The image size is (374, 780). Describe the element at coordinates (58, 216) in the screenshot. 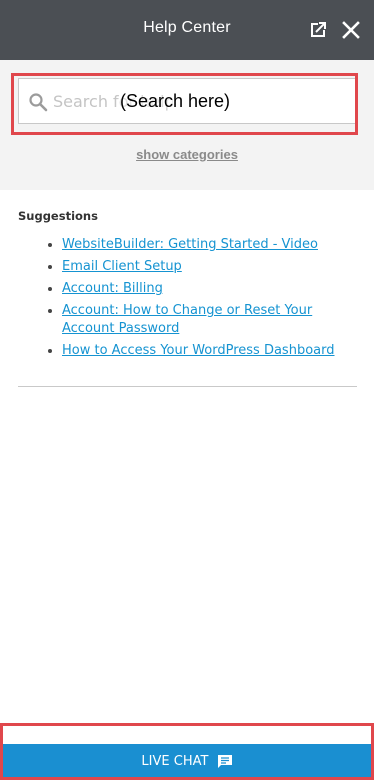

I see `suggestions-heading: Suggestions` at that location.